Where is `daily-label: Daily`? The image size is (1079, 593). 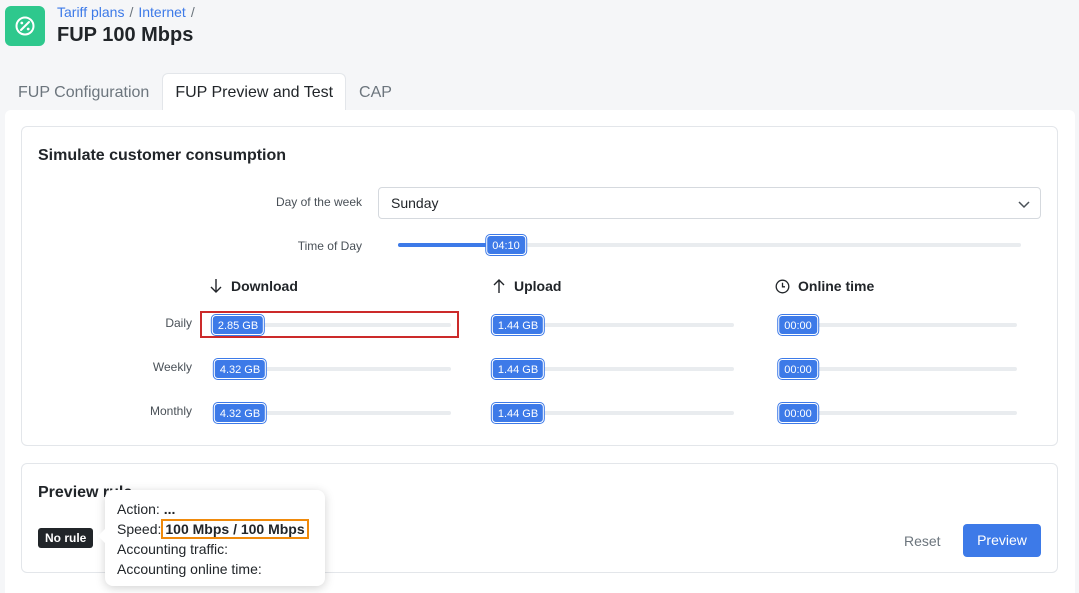 daily-label: Daily is located at coordinates (178, 323).